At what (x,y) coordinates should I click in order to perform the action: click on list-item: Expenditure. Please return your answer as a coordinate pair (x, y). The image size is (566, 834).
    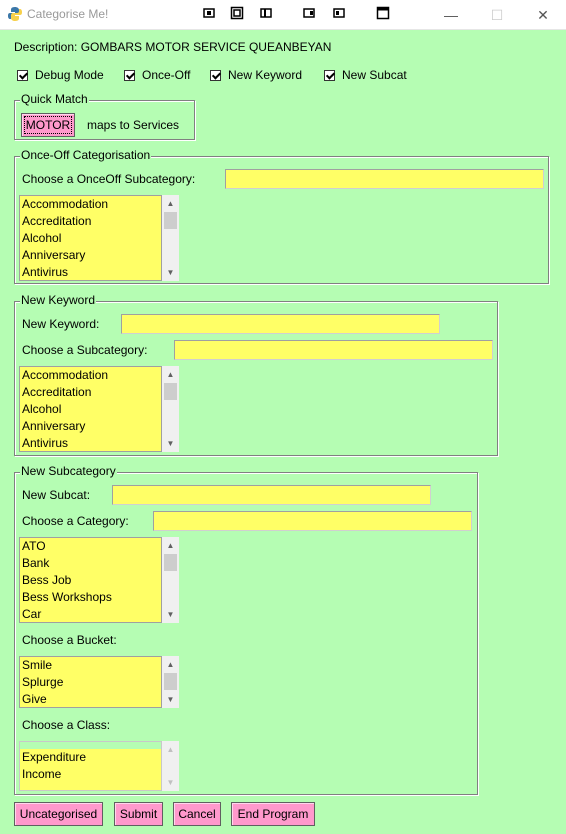
    Looking at the image, I should click on (90, 757).